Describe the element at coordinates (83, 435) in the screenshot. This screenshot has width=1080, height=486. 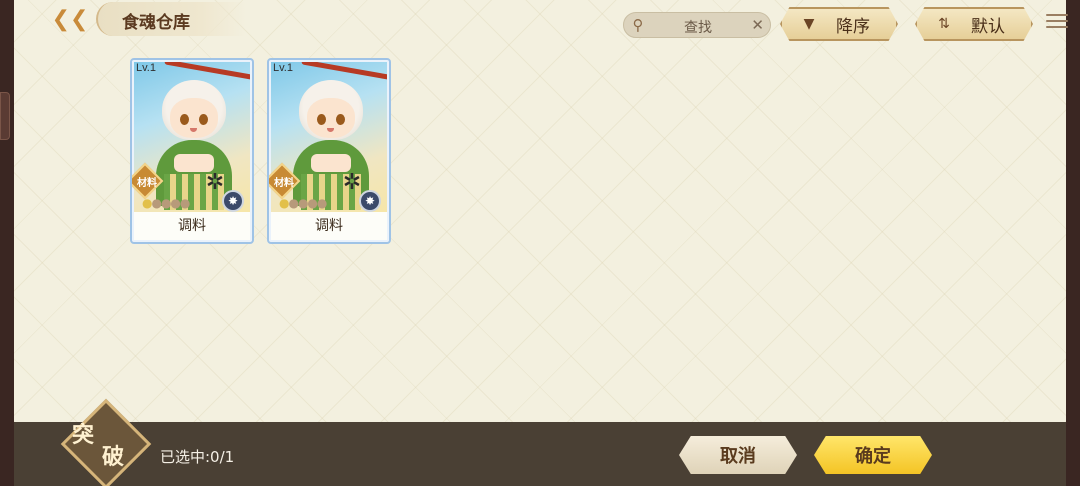
I see `breakthrough-char-1: 突` at that location.